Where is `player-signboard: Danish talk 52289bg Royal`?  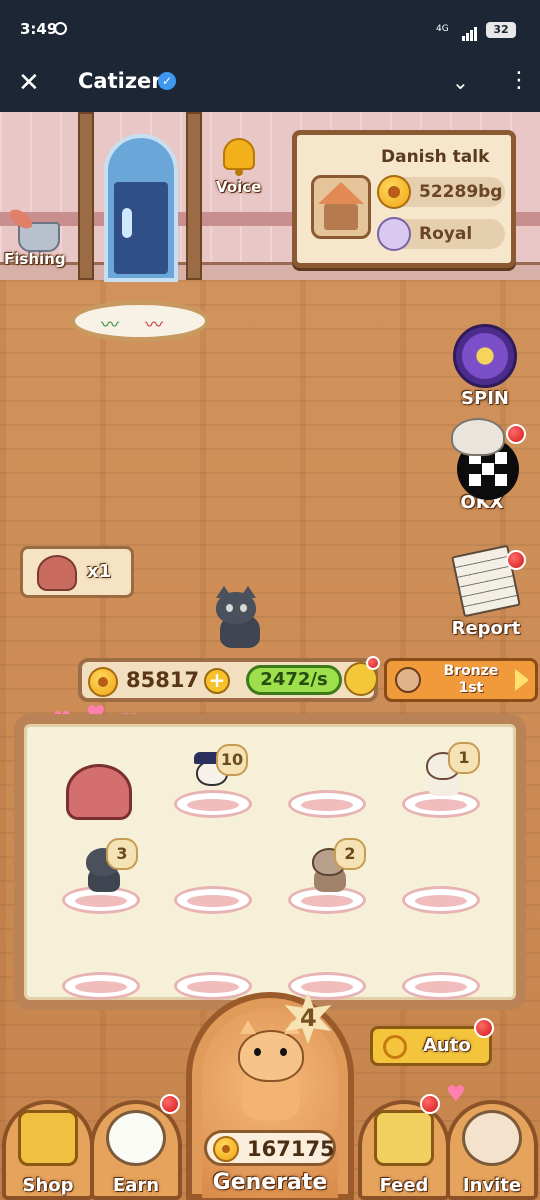
player-signboard: Danish talk 52289bg Royal is located at coordinates (404, 199).